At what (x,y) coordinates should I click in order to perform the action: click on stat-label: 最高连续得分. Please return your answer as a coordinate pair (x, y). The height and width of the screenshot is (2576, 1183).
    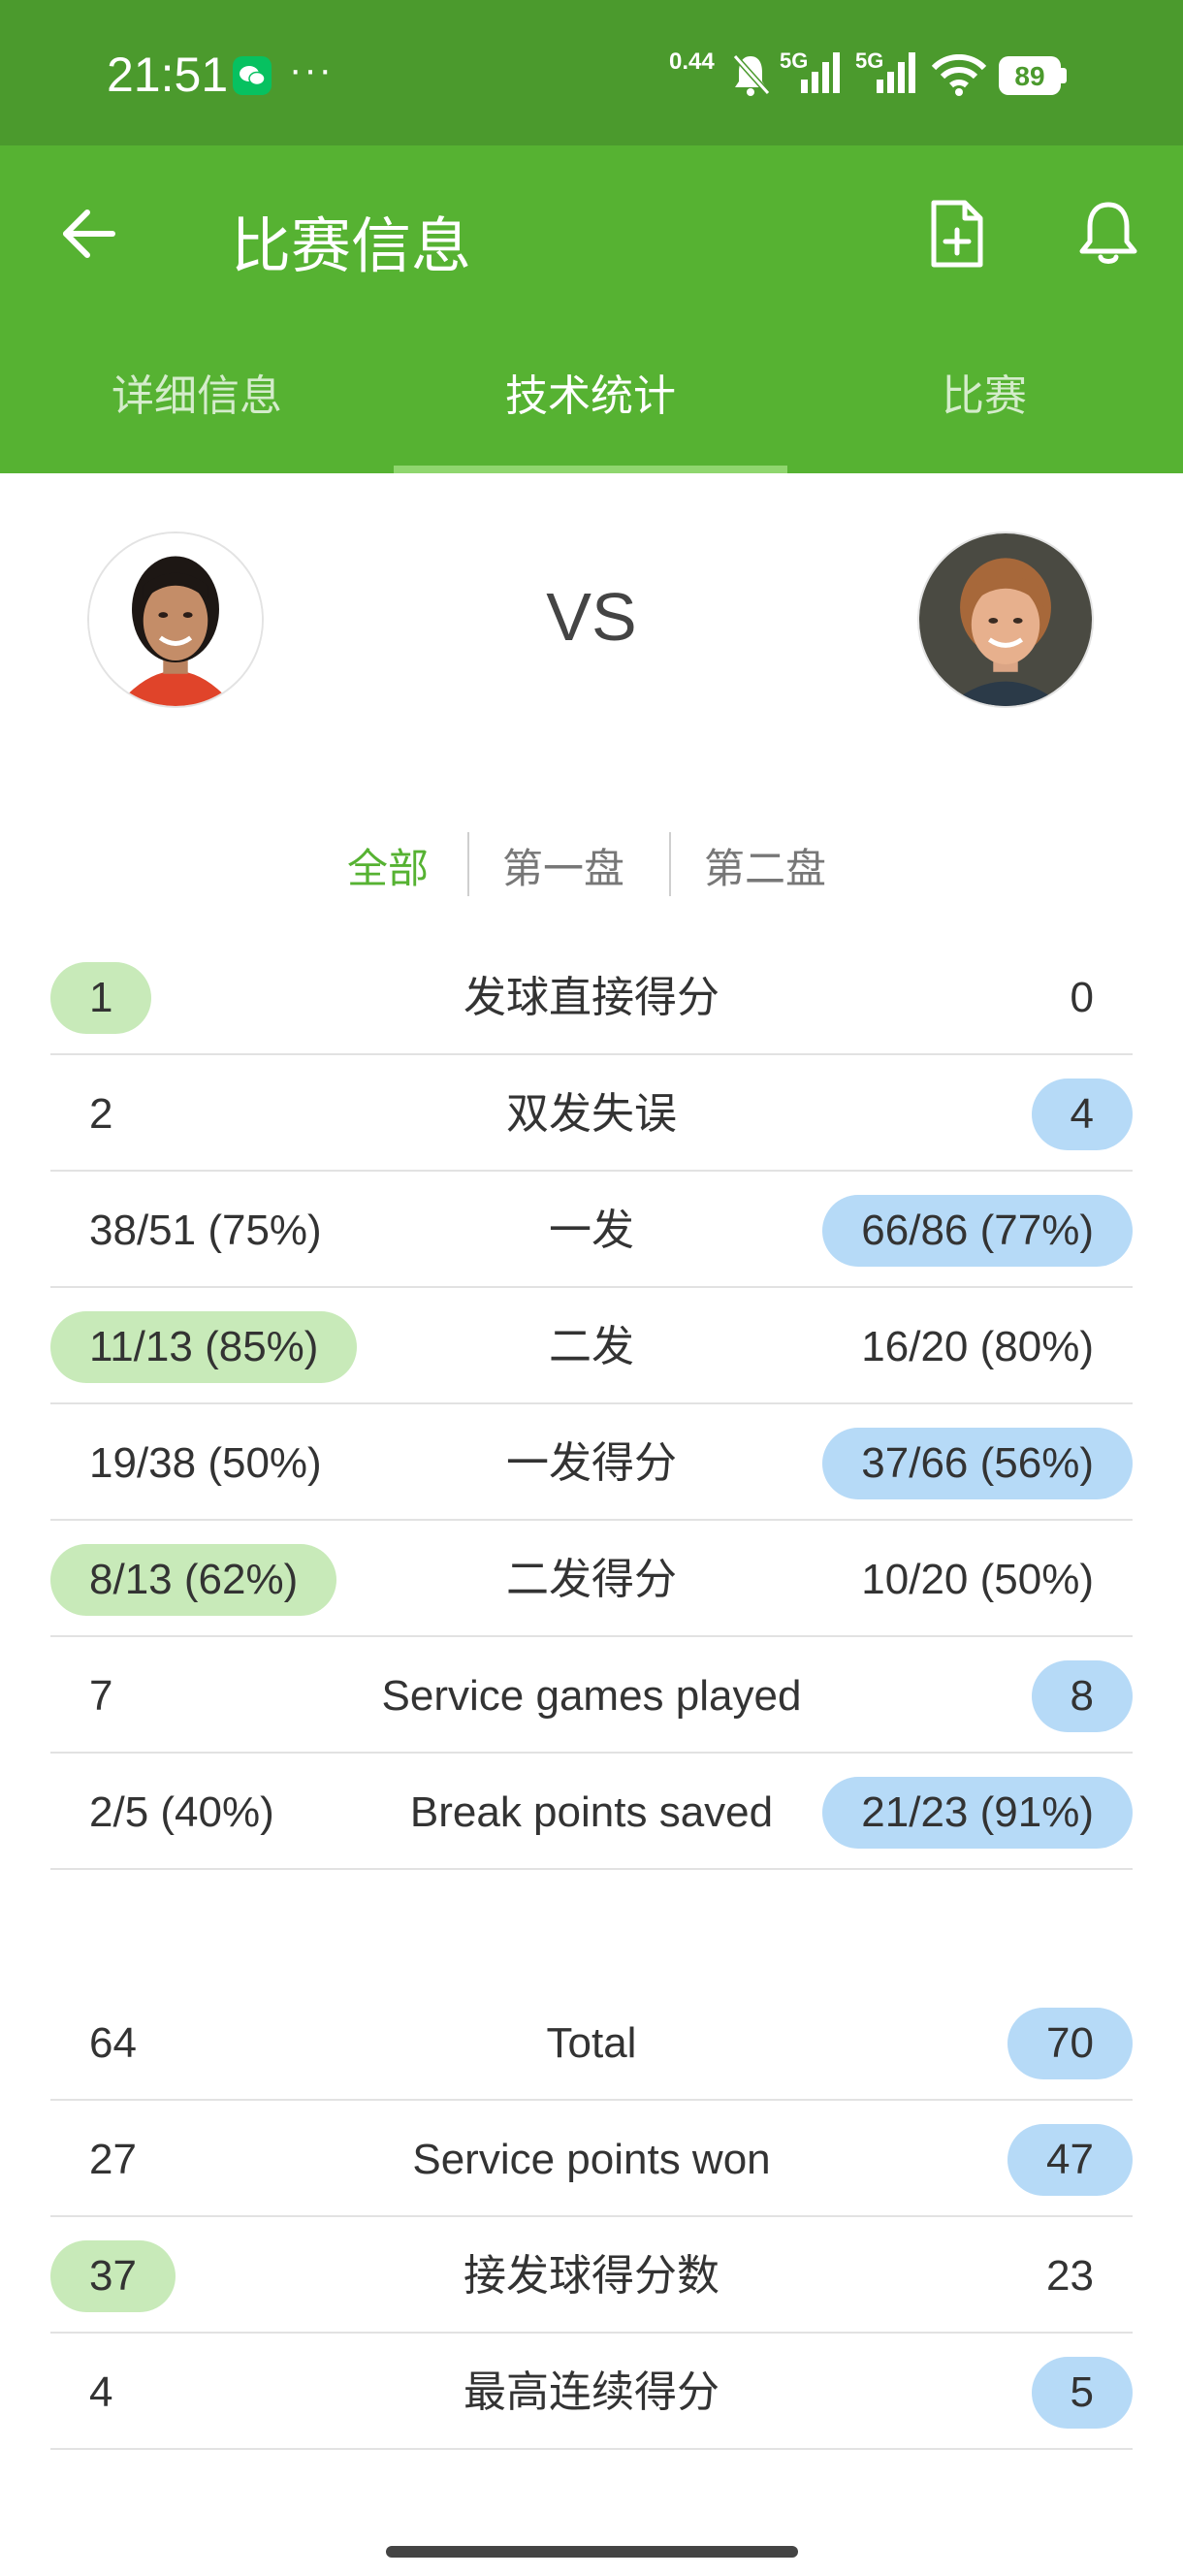
    Looking at the image, I should click on (591, 2392).